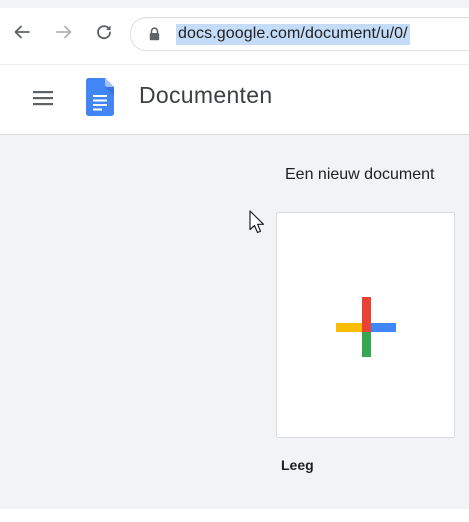 Image resolution: width=469 pixels, height=522 pixels. What do you see at coordinates (257, 222) in the screenshot?
I see `mouse-cursor-icon` at bounding box center [257, 222].